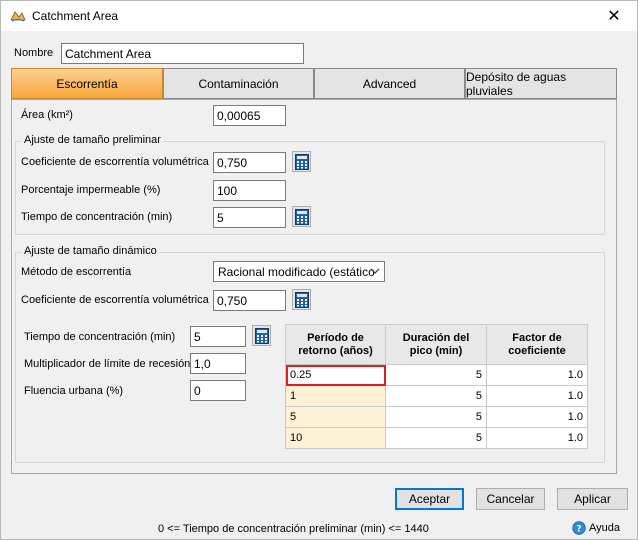  I want to click on period-cell: 0.25, so click(335, 375).